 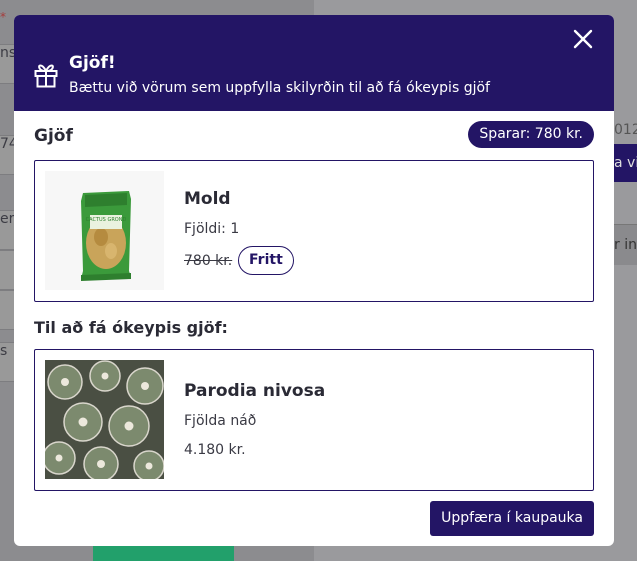 What do you see at coordinates (212, 229) in the screenshot?
I see `gift-item-quantity: Fjöldi: 1` at bounding box center [212, 229].